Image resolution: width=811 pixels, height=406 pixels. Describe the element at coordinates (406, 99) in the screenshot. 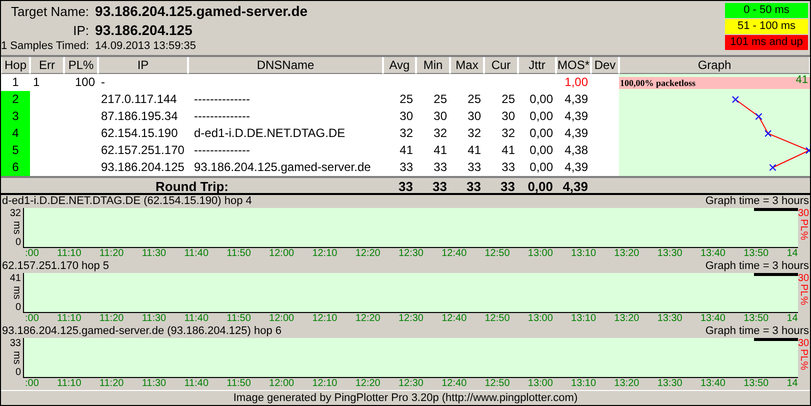

I see `avg-cell-text: 25` at that location.